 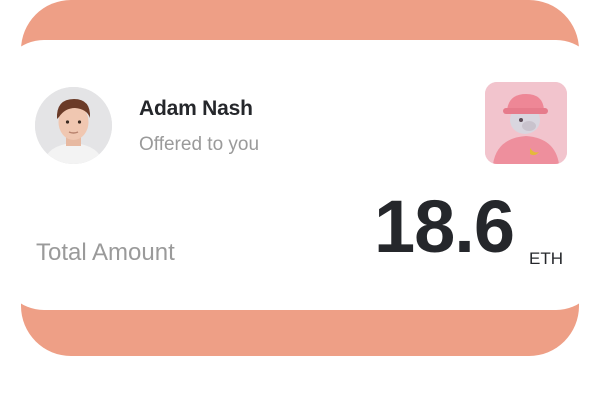 I want to click on total-amount-label: Total Amount, so click(x=105, y=252).